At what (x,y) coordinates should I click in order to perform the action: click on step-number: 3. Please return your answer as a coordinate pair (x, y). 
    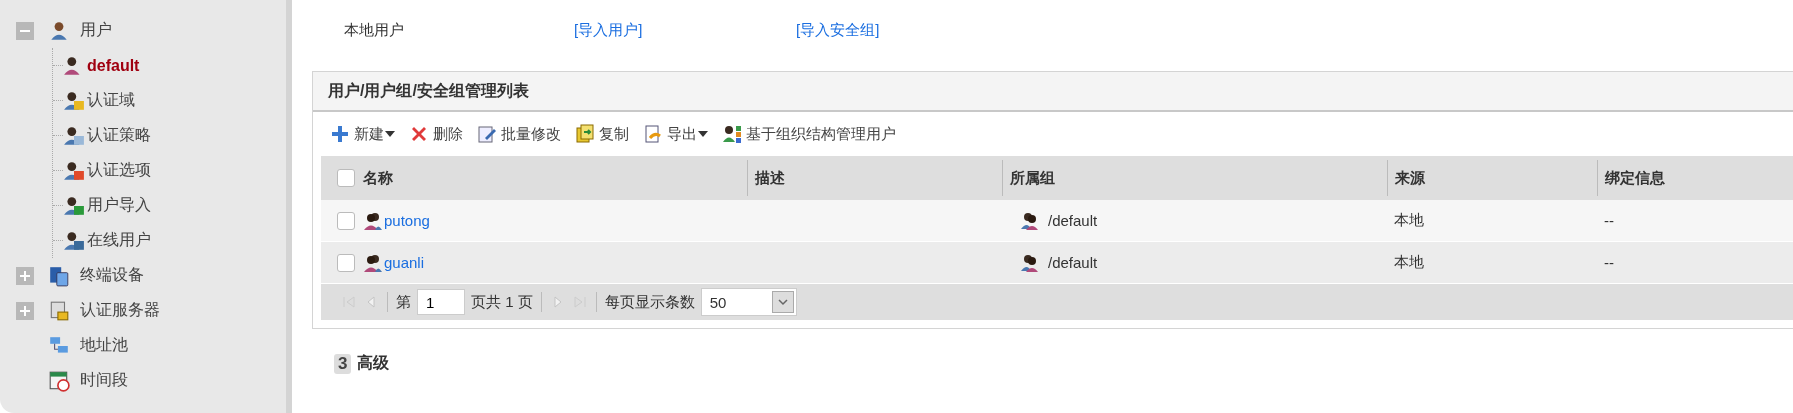
    Looking at the image, I should click on (343, 363).